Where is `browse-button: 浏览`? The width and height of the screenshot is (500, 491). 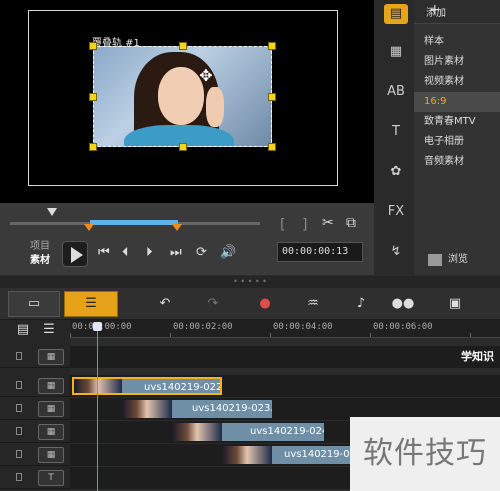
browse-button: 浏览 is located at coordinates (474, 260).